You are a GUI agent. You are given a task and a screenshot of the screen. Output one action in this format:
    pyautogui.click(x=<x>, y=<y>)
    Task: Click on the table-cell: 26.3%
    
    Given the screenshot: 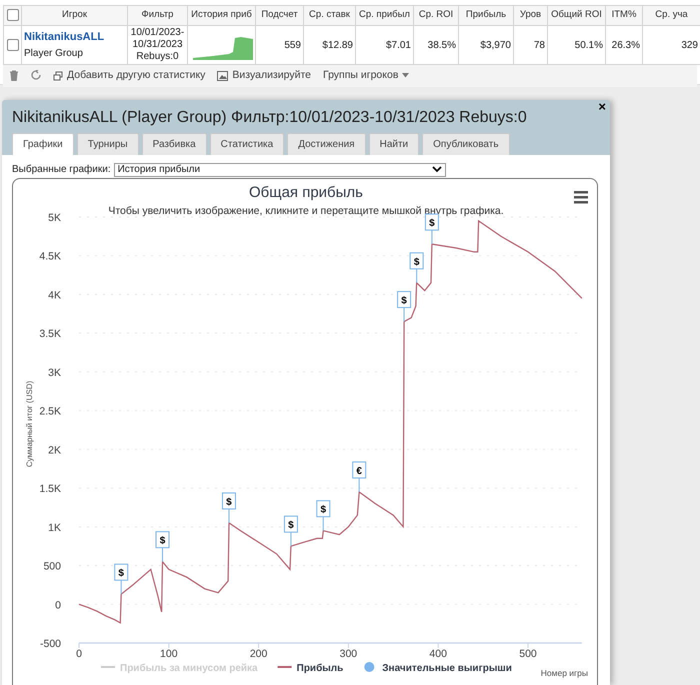 What is the action you would take?
    pyautogui.click(x=626, y=45)
    